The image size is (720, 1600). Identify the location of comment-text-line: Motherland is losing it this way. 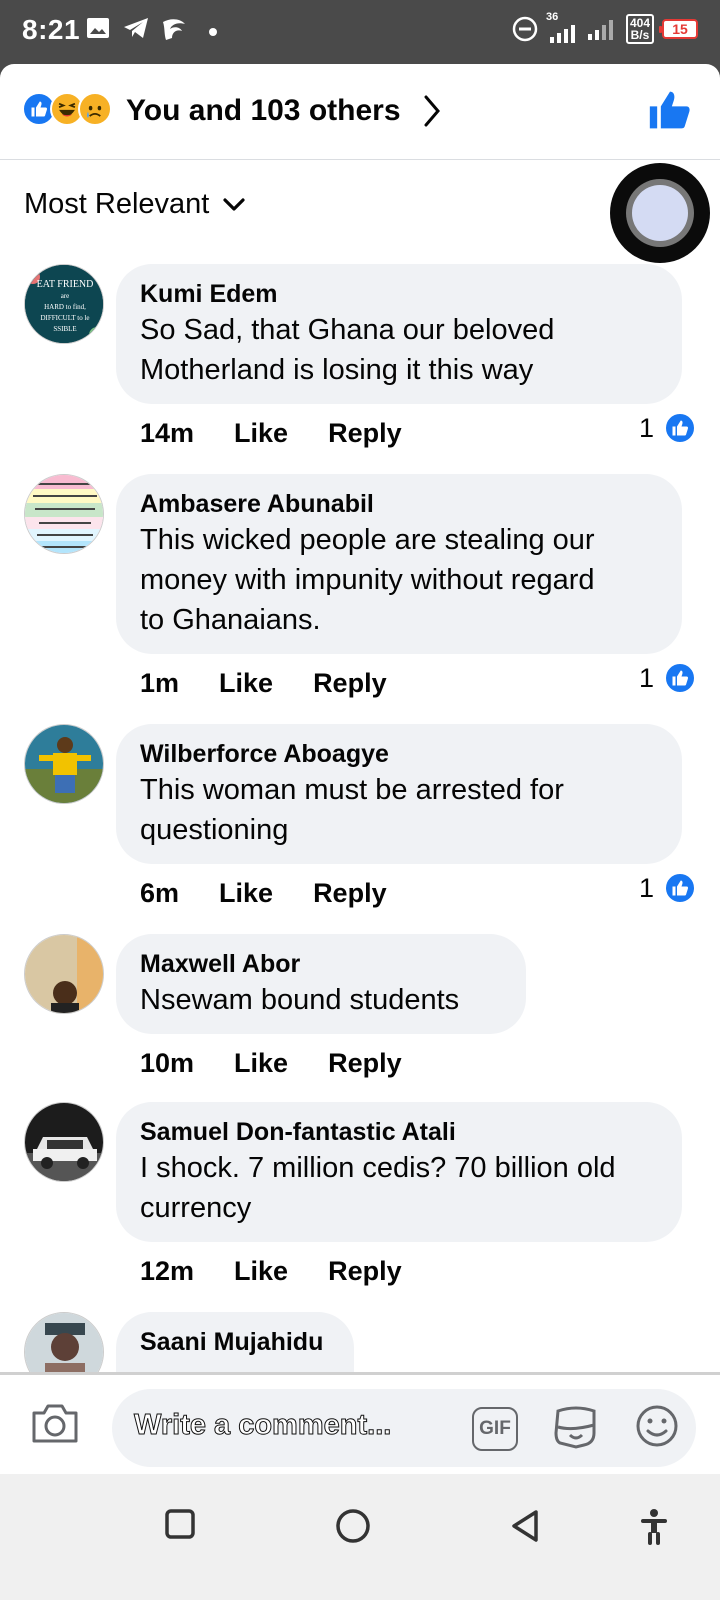
(337, 370).